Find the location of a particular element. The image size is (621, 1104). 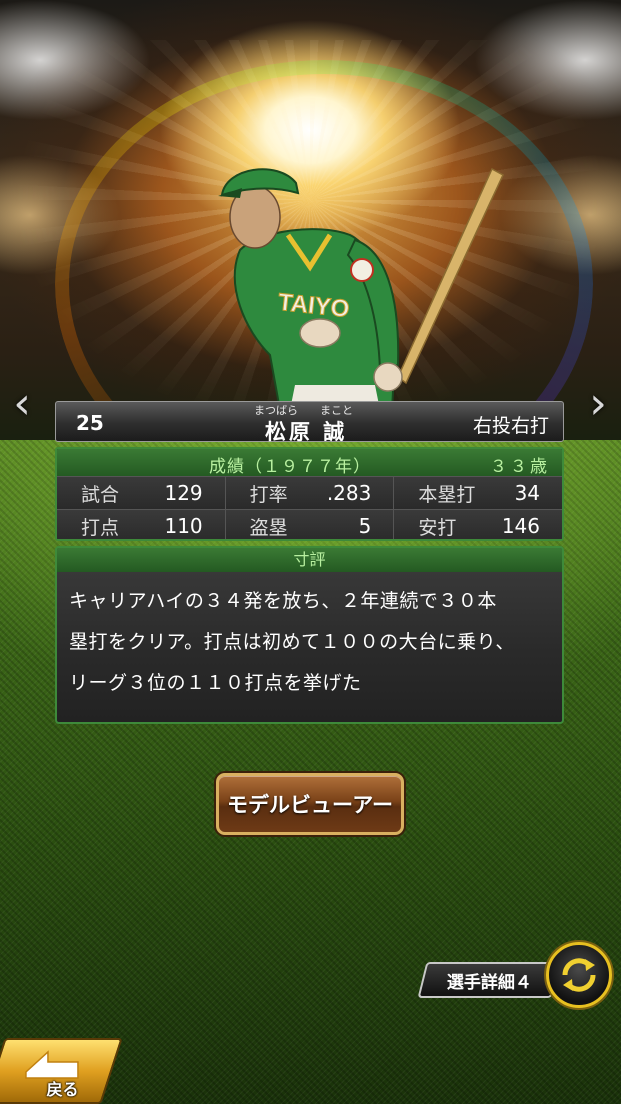

player-detail-tab: 選手詳細４ is located at coordinates (489, 980).